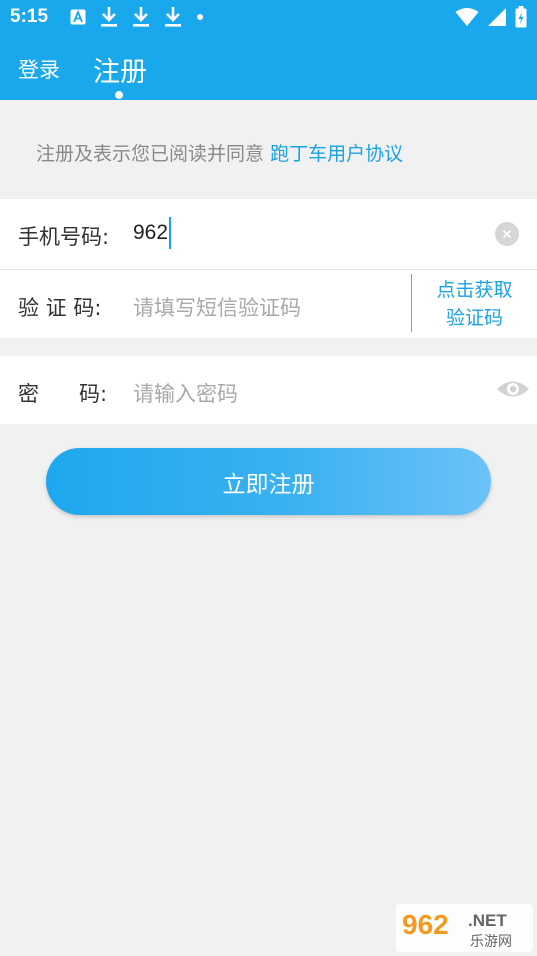 The image size is (537, 956). What do you see at coordinates (467, 17) in the screenshot?
I see `wifi-icon` at bounding box center [467, 17].